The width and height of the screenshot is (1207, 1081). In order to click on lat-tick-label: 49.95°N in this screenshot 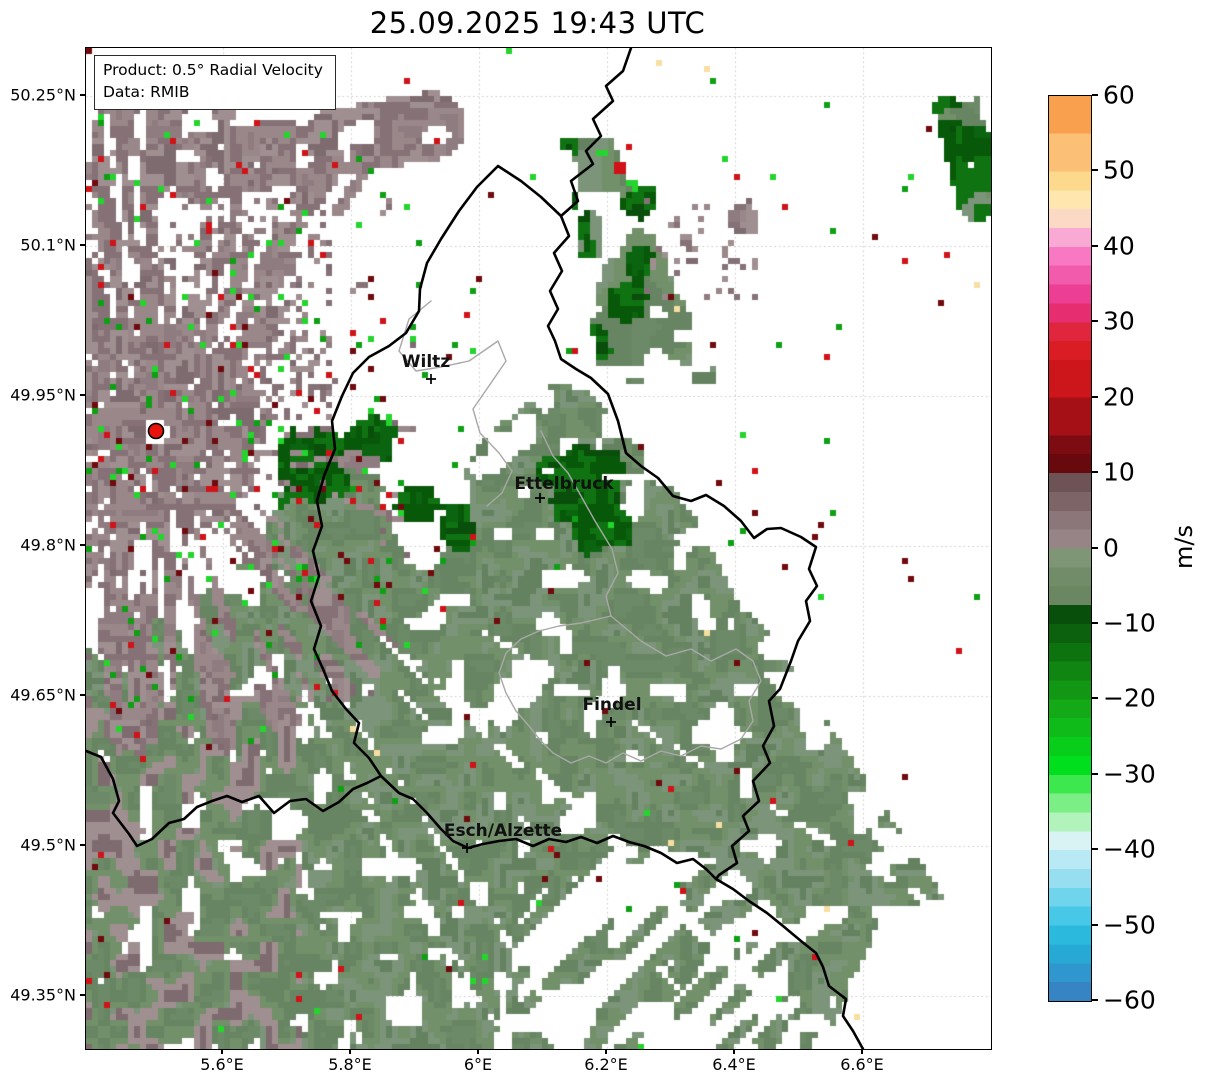, I will do `click(43, 395)`.